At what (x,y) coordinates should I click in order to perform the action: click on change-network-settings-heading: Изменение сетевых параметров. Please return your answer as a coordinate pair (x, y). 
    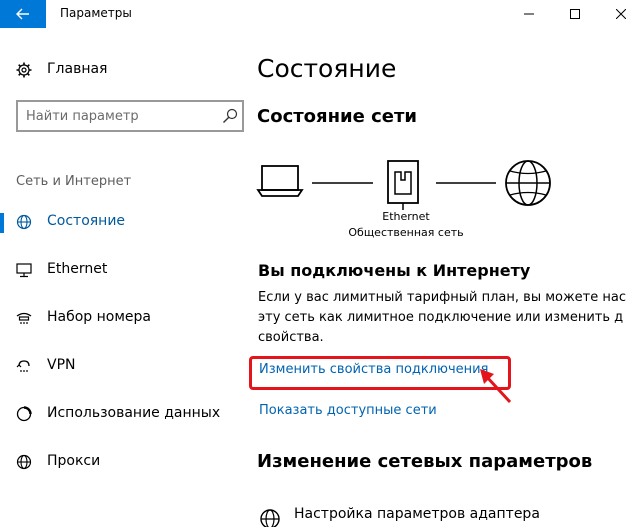
    Looking at the image, I should click on (425, 461).